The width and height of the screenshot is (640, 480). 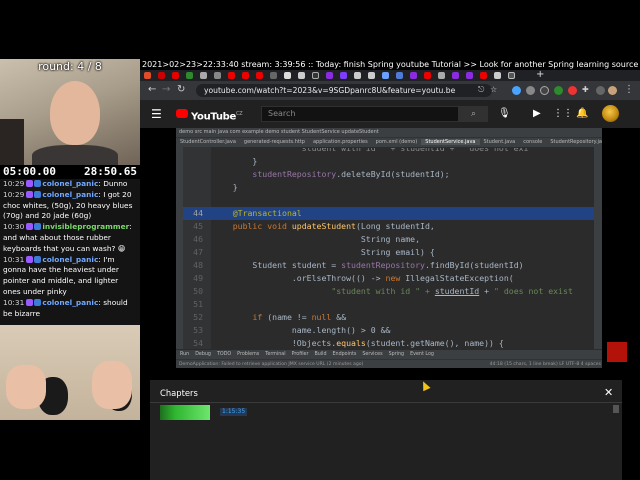 I want to click on account-avatar, so click(x=610, y=113).